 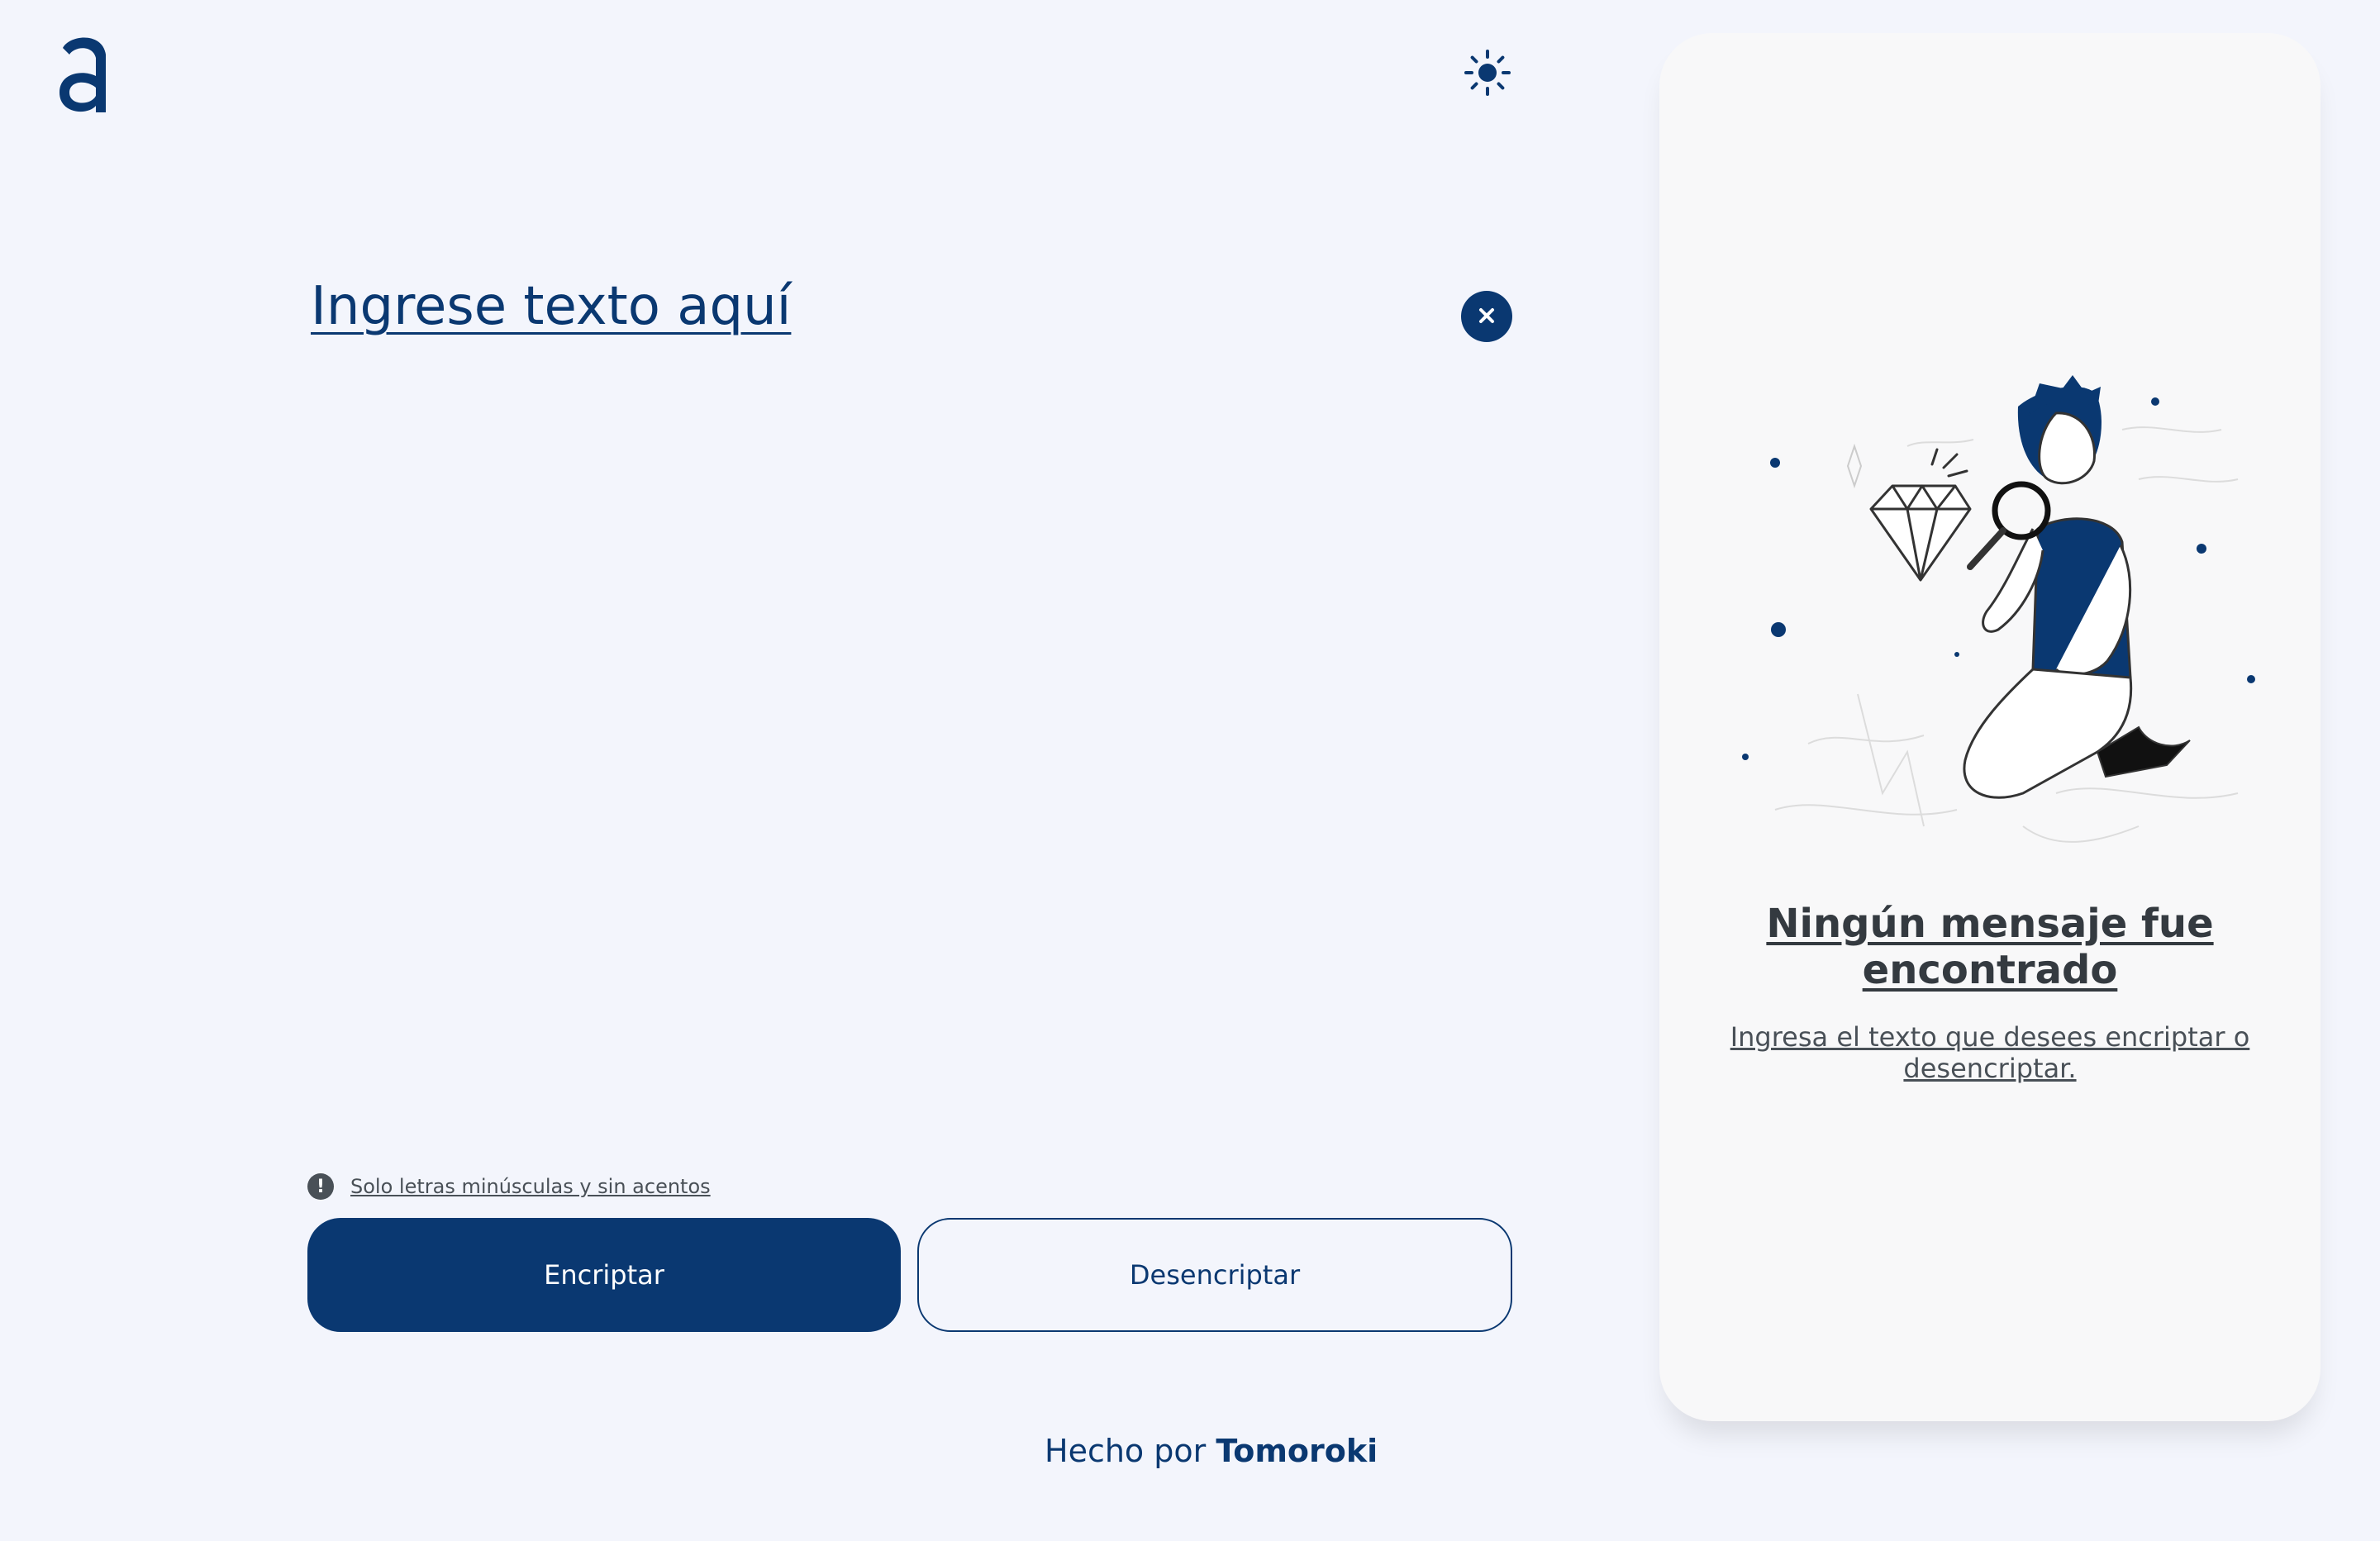 What do you see at coordinates (1990, 620) in the screenshot?
I see `person-with-magnifier-illustration` at bounding box center [1990, 620].